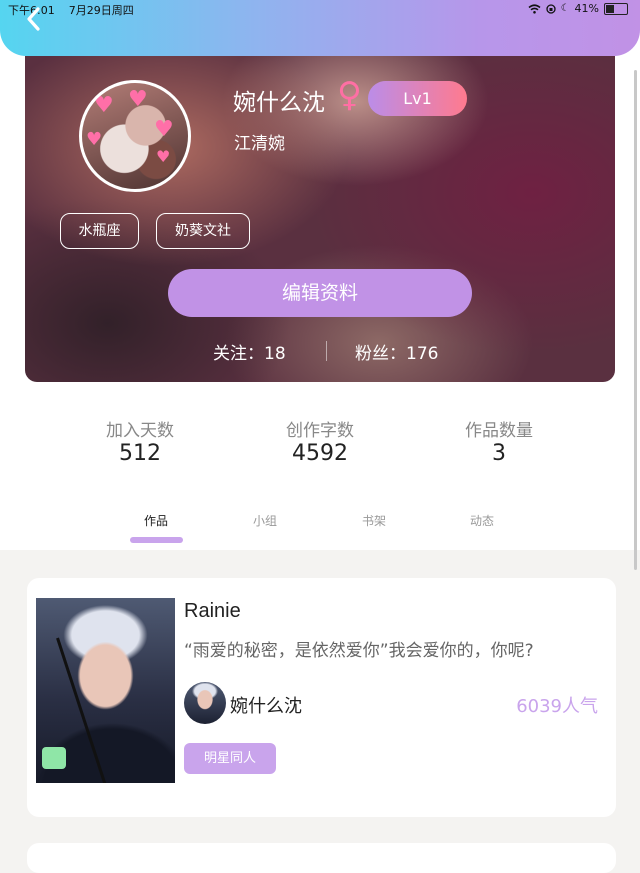 The height and width of the screenshot is (873, 640). I want to click on stat-works-count: 作品数量 3, so click(499, 441).